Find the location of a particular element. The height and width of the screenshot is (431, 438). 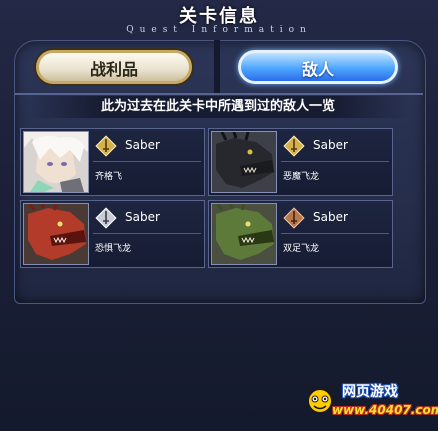

enemy-name: 恶魔飞龙 is located at coordinates (301, 177).